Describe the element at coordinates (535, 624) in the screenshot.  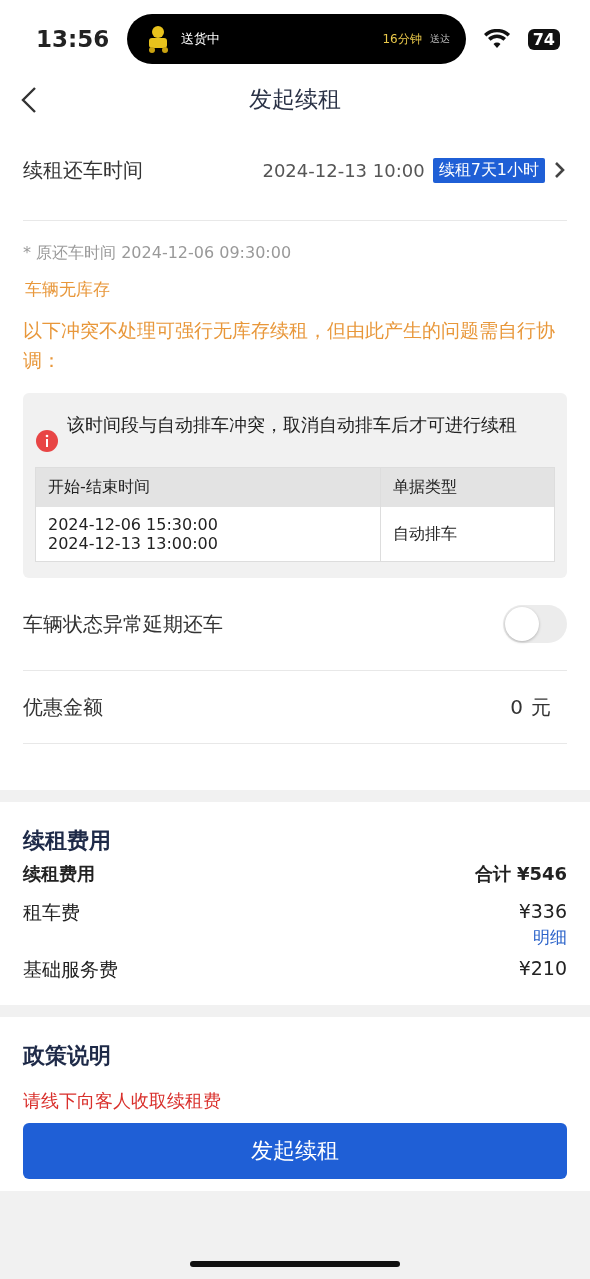
I see `toggle-switch` at that location.